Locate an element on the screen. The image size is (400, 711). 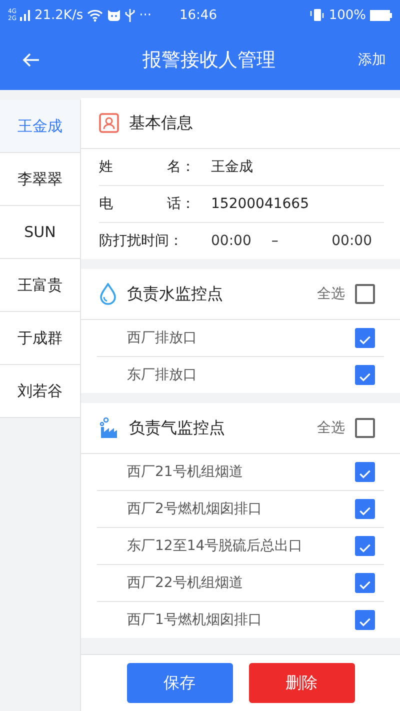
range-dash: – is located at coordinates (274, 241).